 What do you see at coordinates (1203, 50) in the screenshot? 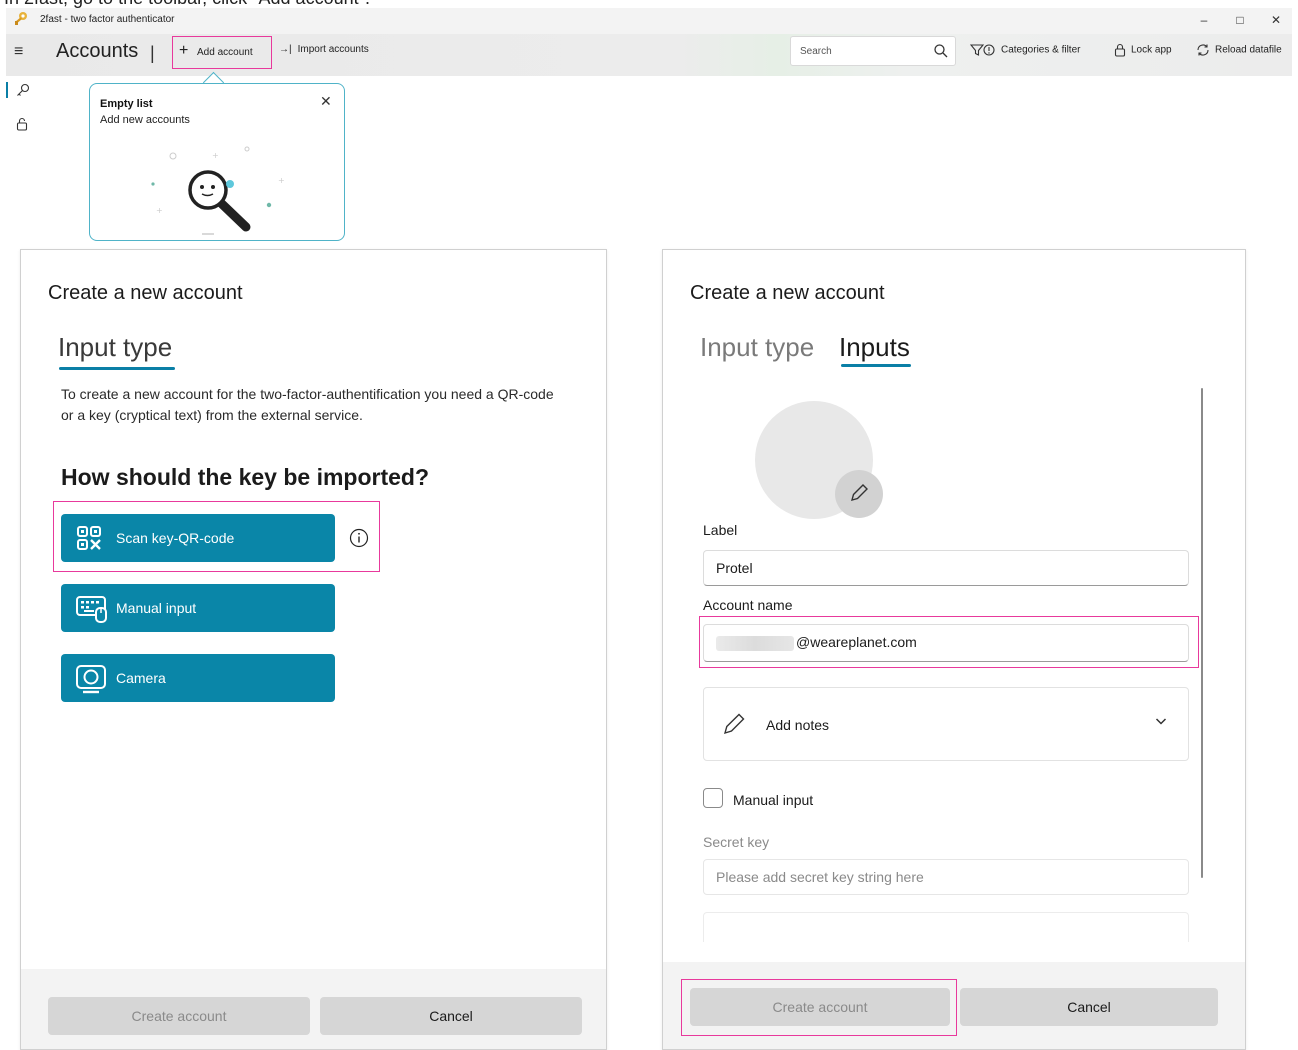
I see `reload-icon` at bounding box center [1203, 50].